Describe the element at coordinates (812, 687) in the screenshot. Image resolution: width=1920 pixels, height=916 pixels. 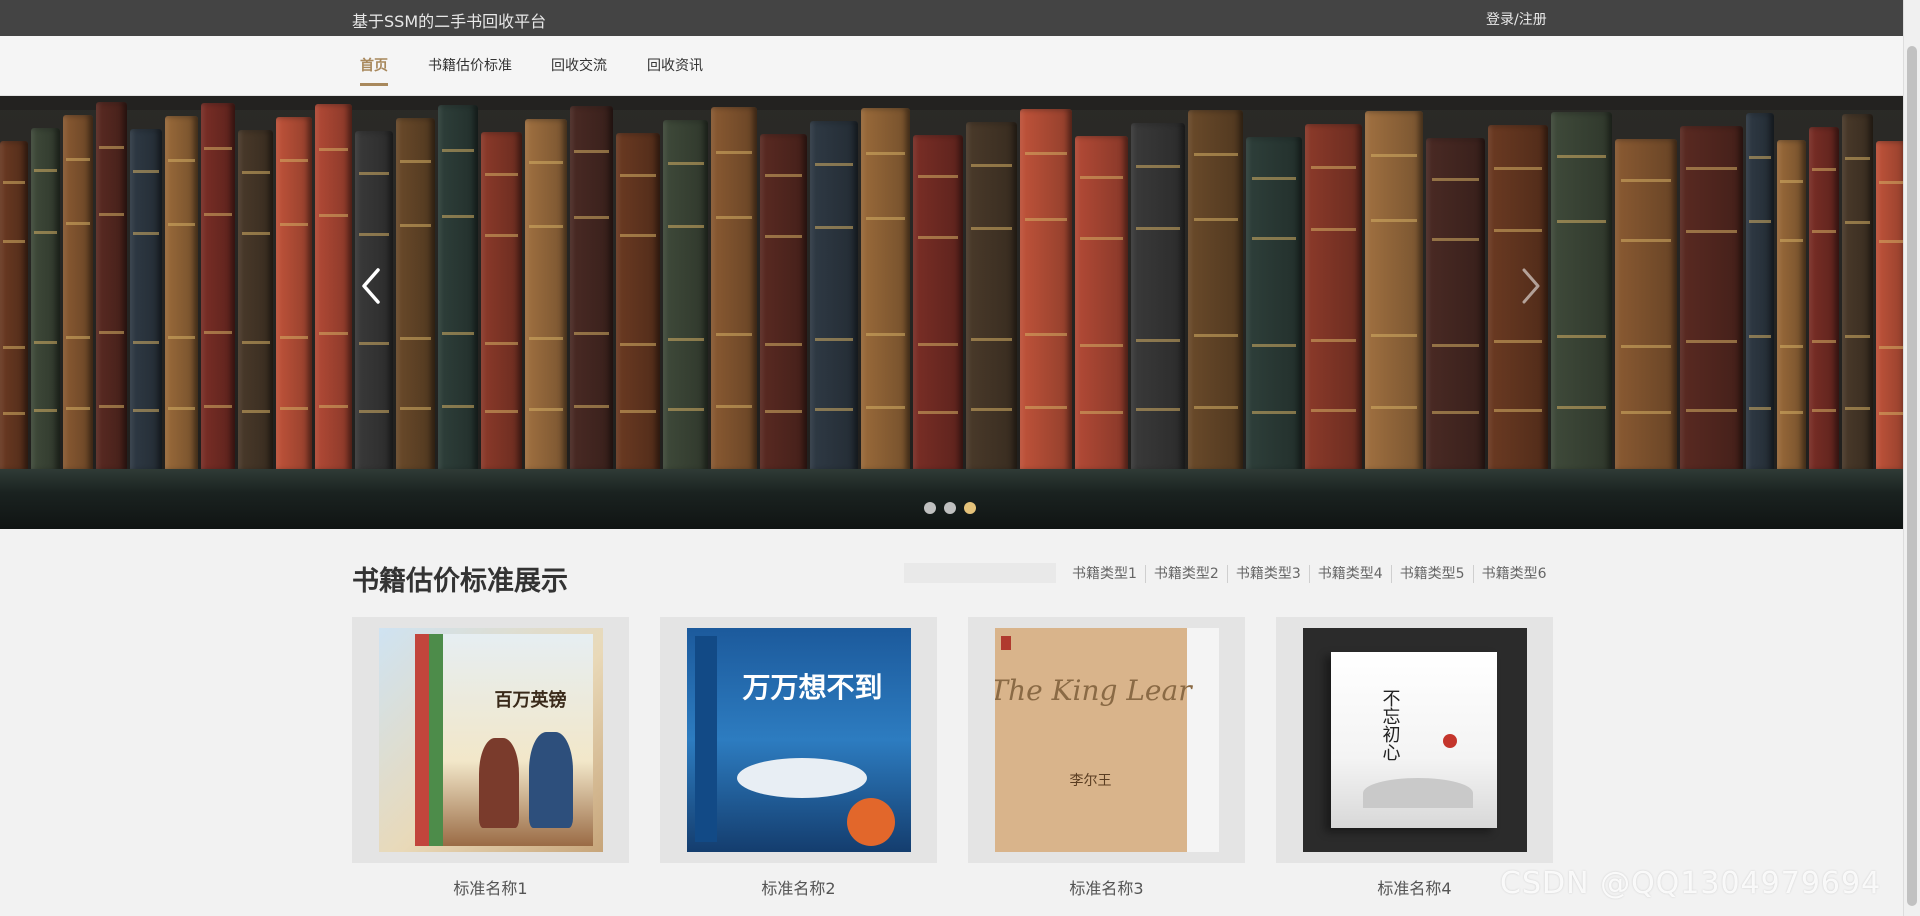
I see `cover-title: 万万想不到` at that location.